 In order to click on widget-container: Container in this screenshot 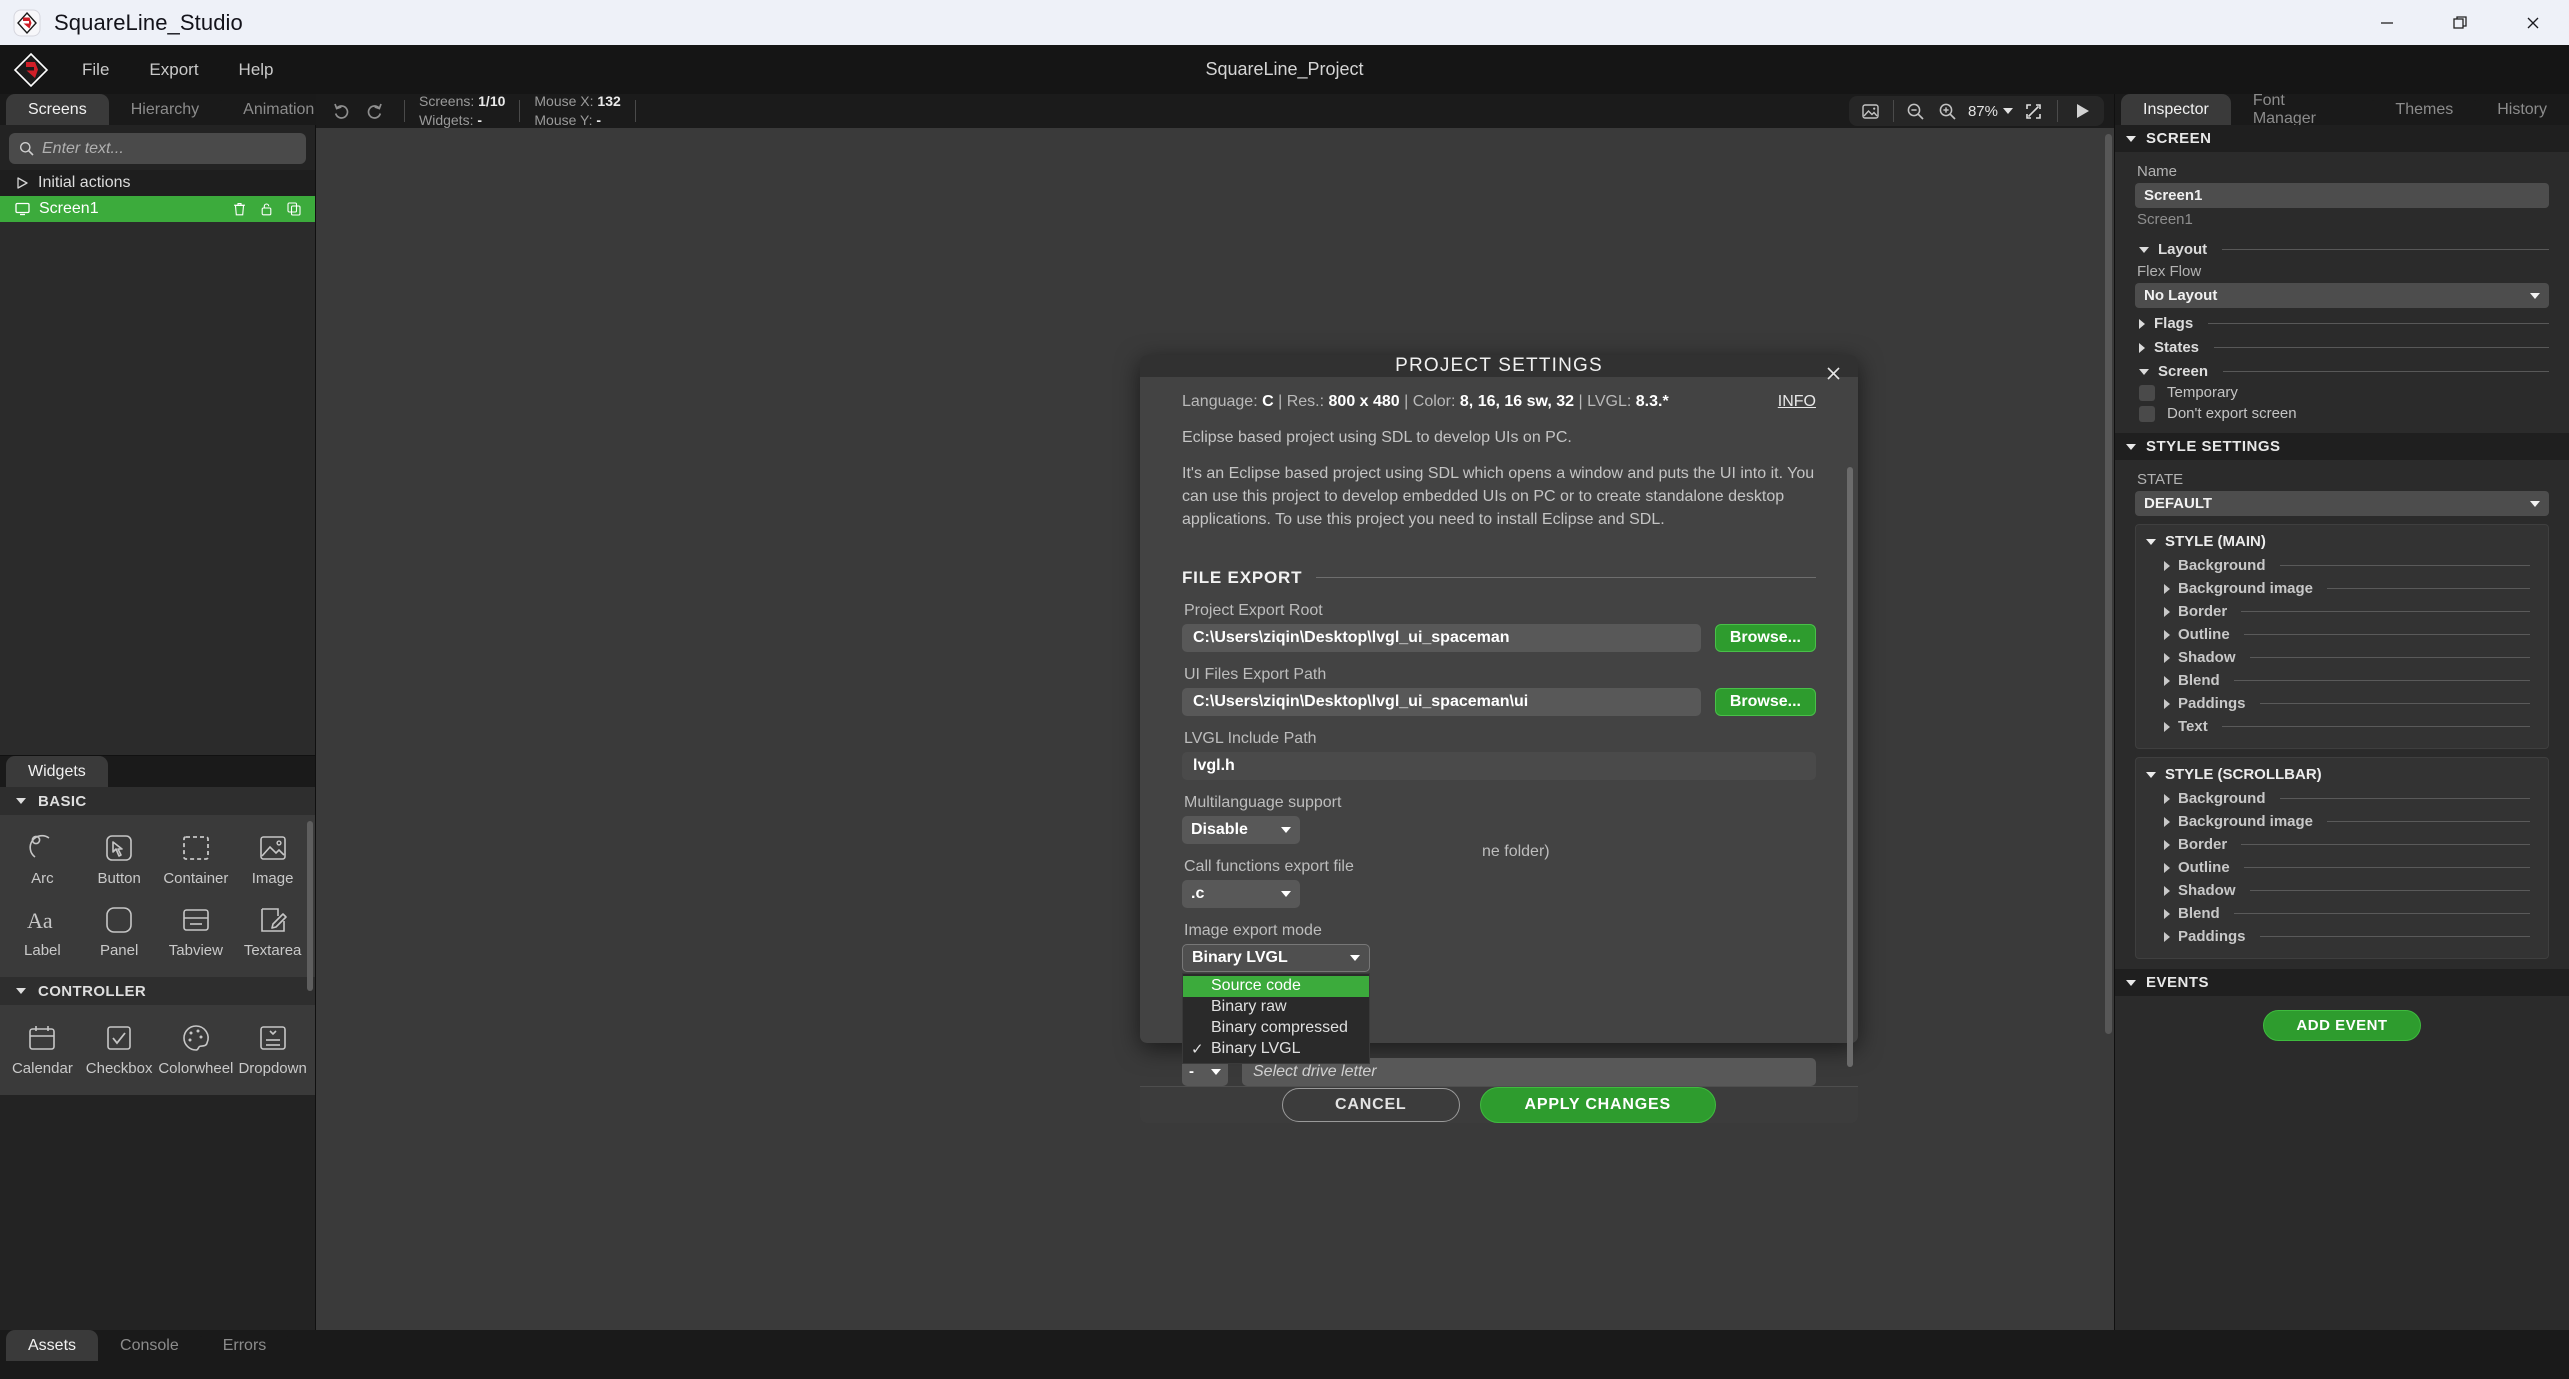, I will do `click(196, 859)`.